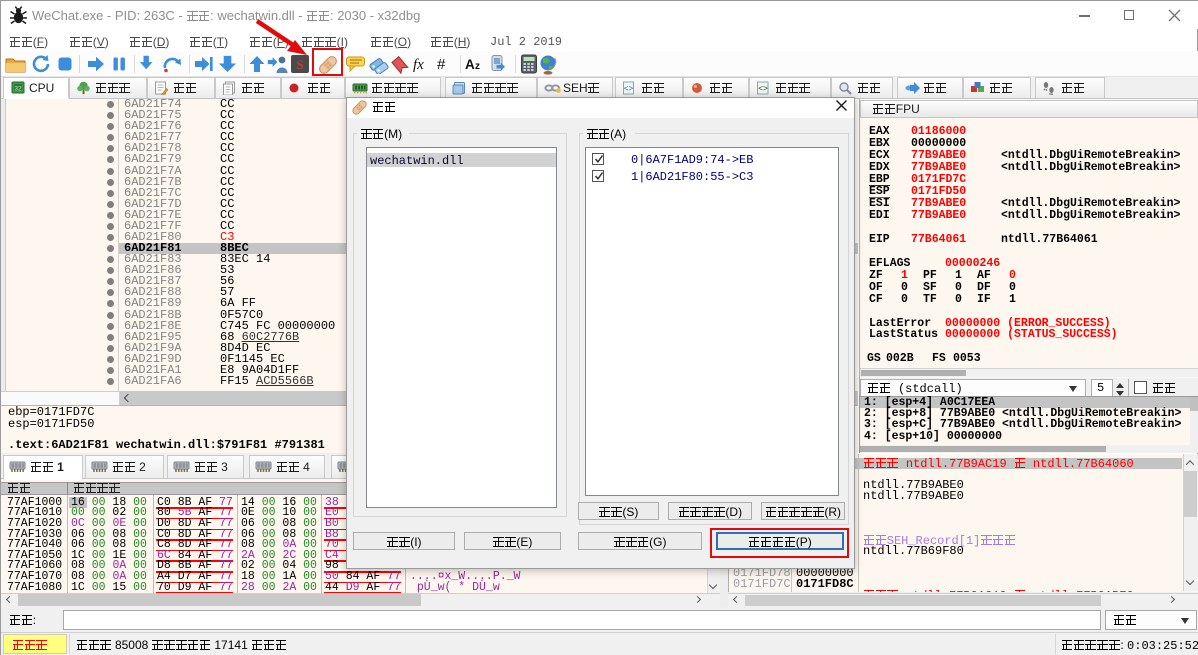 The height and width of the screenshot is (655, 1198). Describe the element at coordinates (418, 65) in the screenshot. I see `svg-text: fx` at that location.